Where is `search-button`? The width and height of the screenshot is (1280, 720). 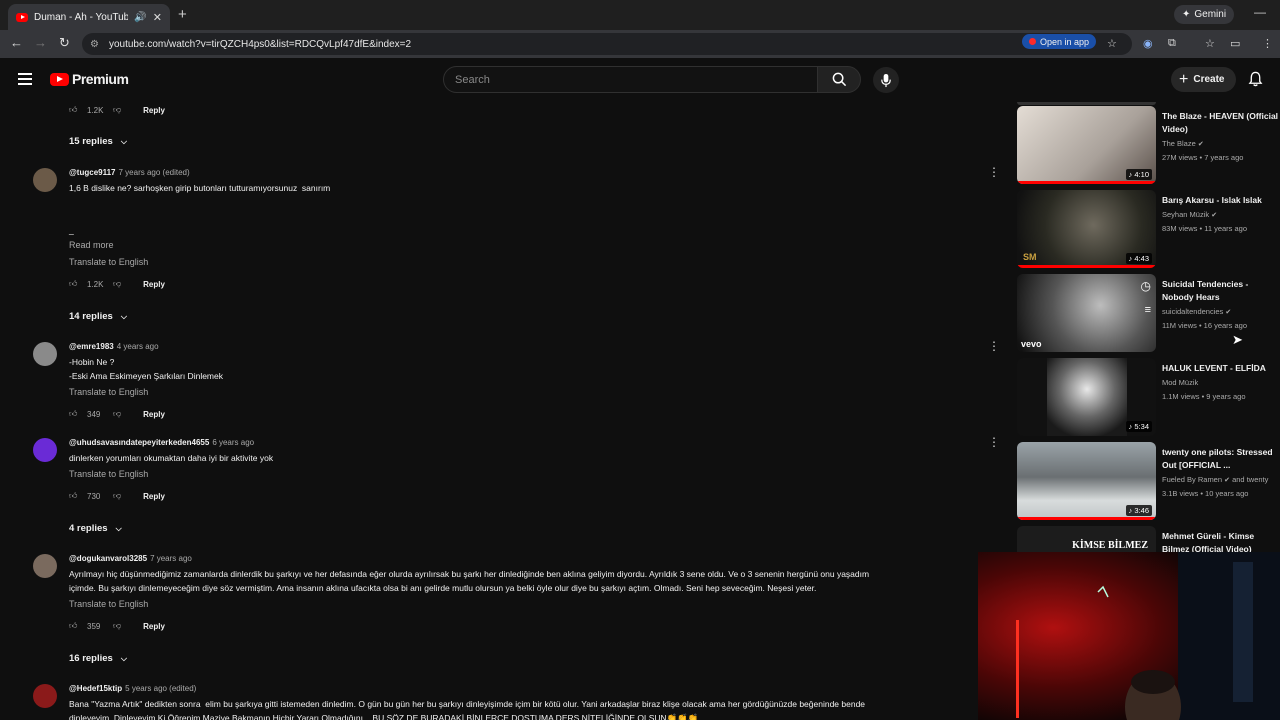 search-button is located at coordinates (839, 79).